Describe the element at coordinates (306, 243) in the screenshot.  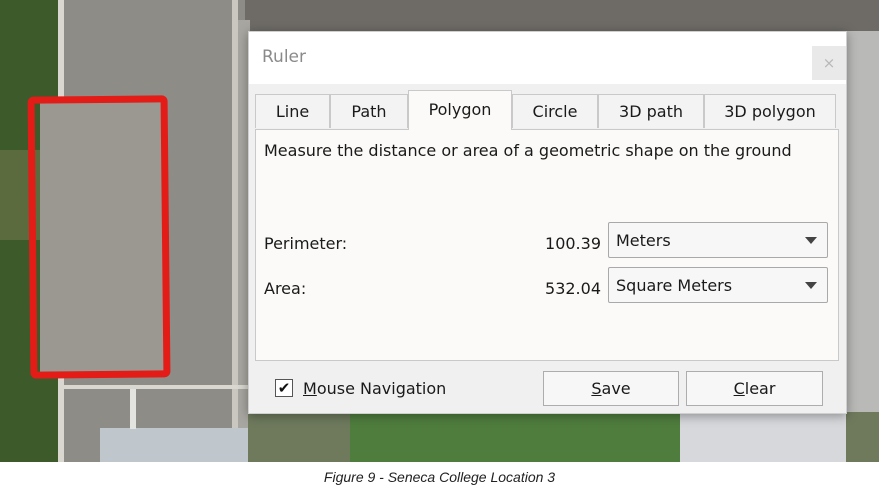
I see `perimeter-label: Perimeter:` at that location.